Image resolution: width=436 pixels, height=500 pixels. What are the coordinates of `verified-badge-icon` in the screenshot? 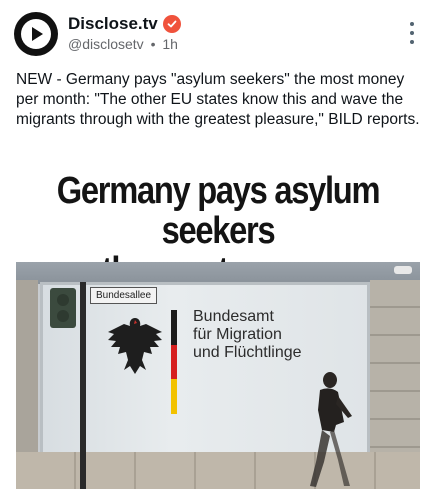 It's located at (171, 24).